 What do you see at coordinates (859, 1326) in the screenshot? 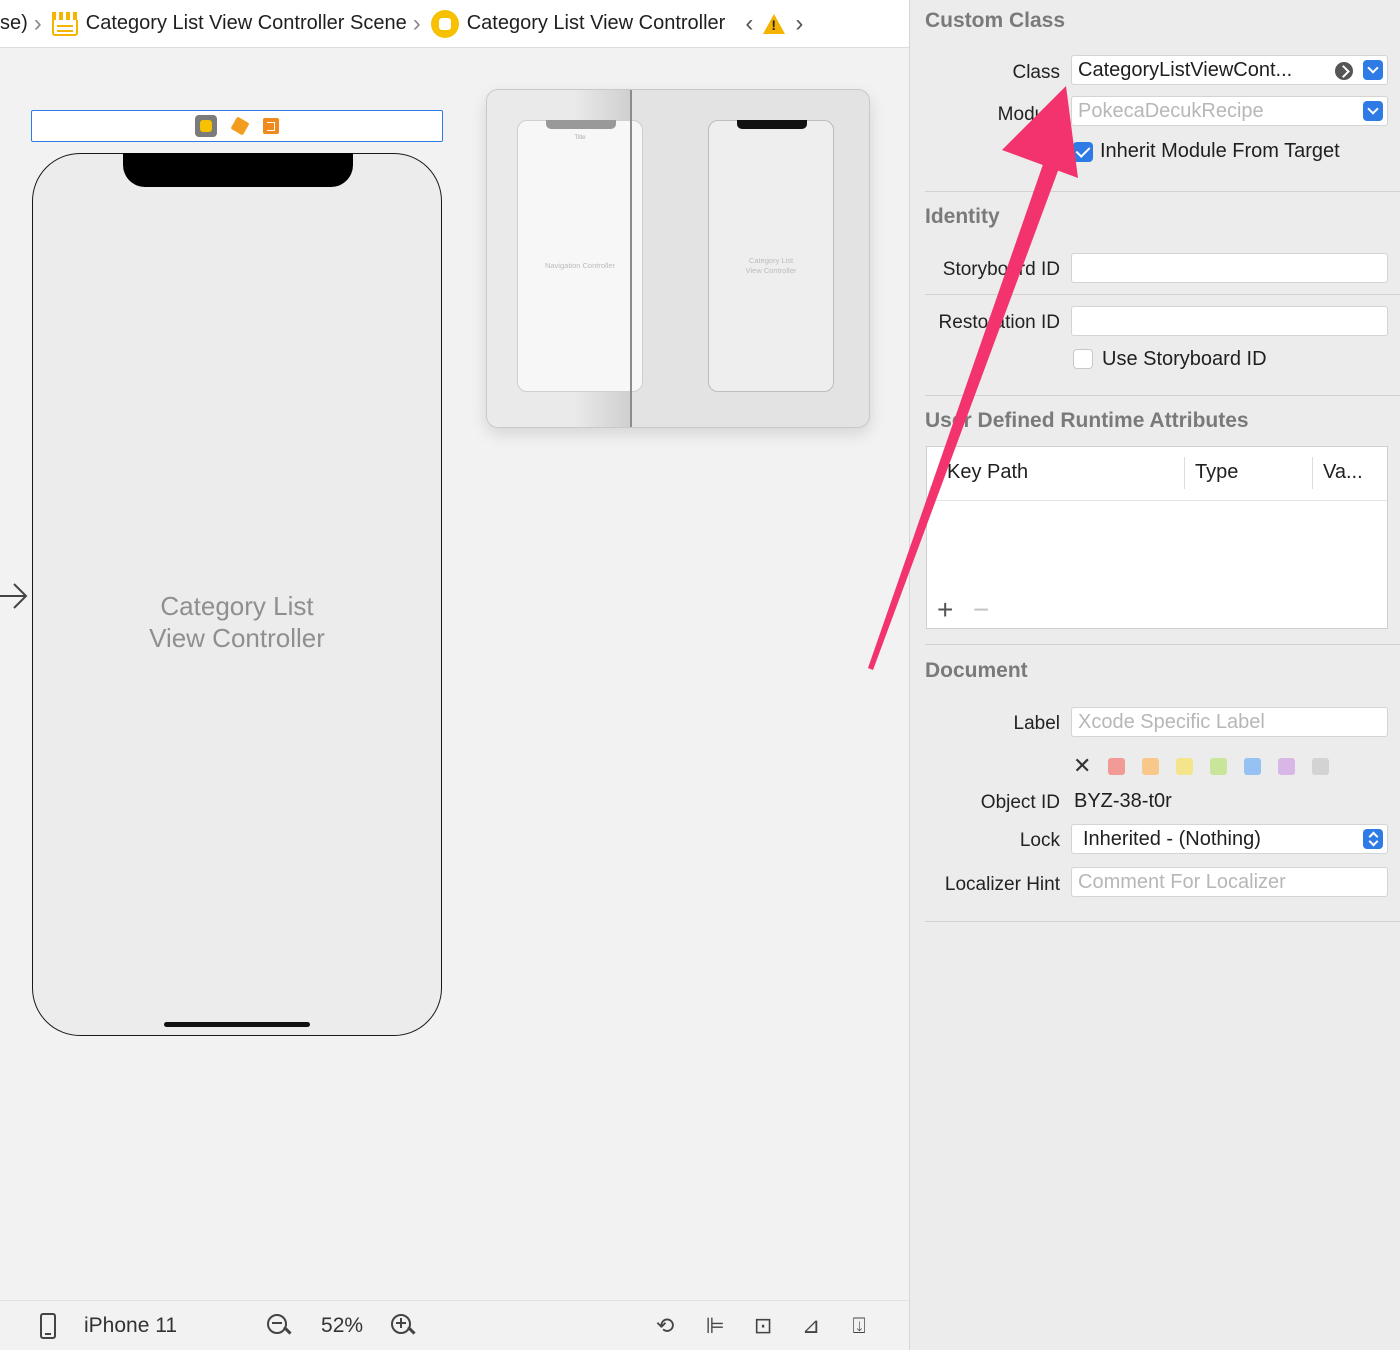
I see `embed-in-icon: ⍗` at bounding box center [859, 1326].